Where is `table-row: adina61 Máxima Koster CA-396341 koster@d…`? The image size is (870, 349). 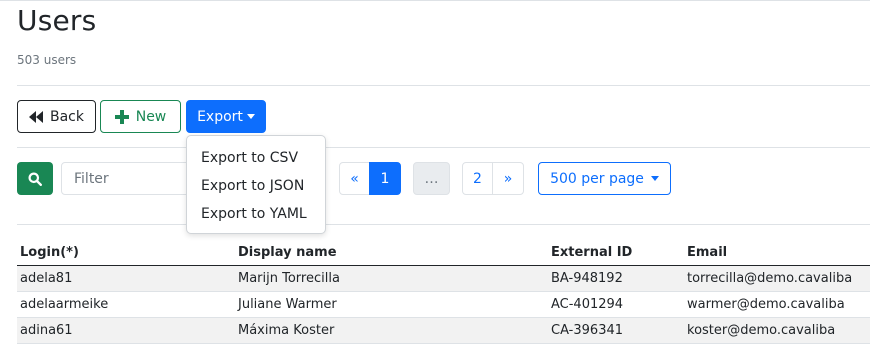 table-row: adina61 Máxima Koster CA-396341 koster@d… is located at coordinates (443, 330).